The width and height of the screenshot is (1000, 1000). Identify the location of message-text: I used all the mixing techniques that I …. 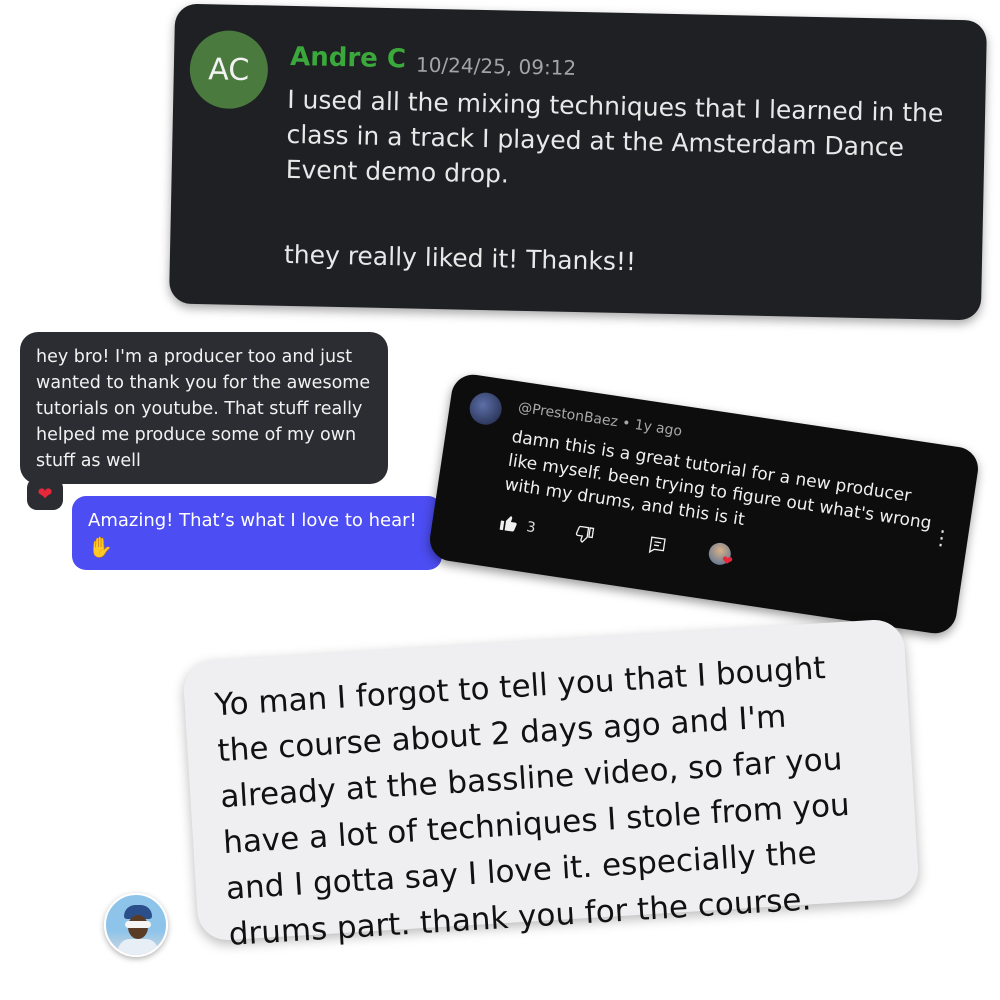
(614, 136).